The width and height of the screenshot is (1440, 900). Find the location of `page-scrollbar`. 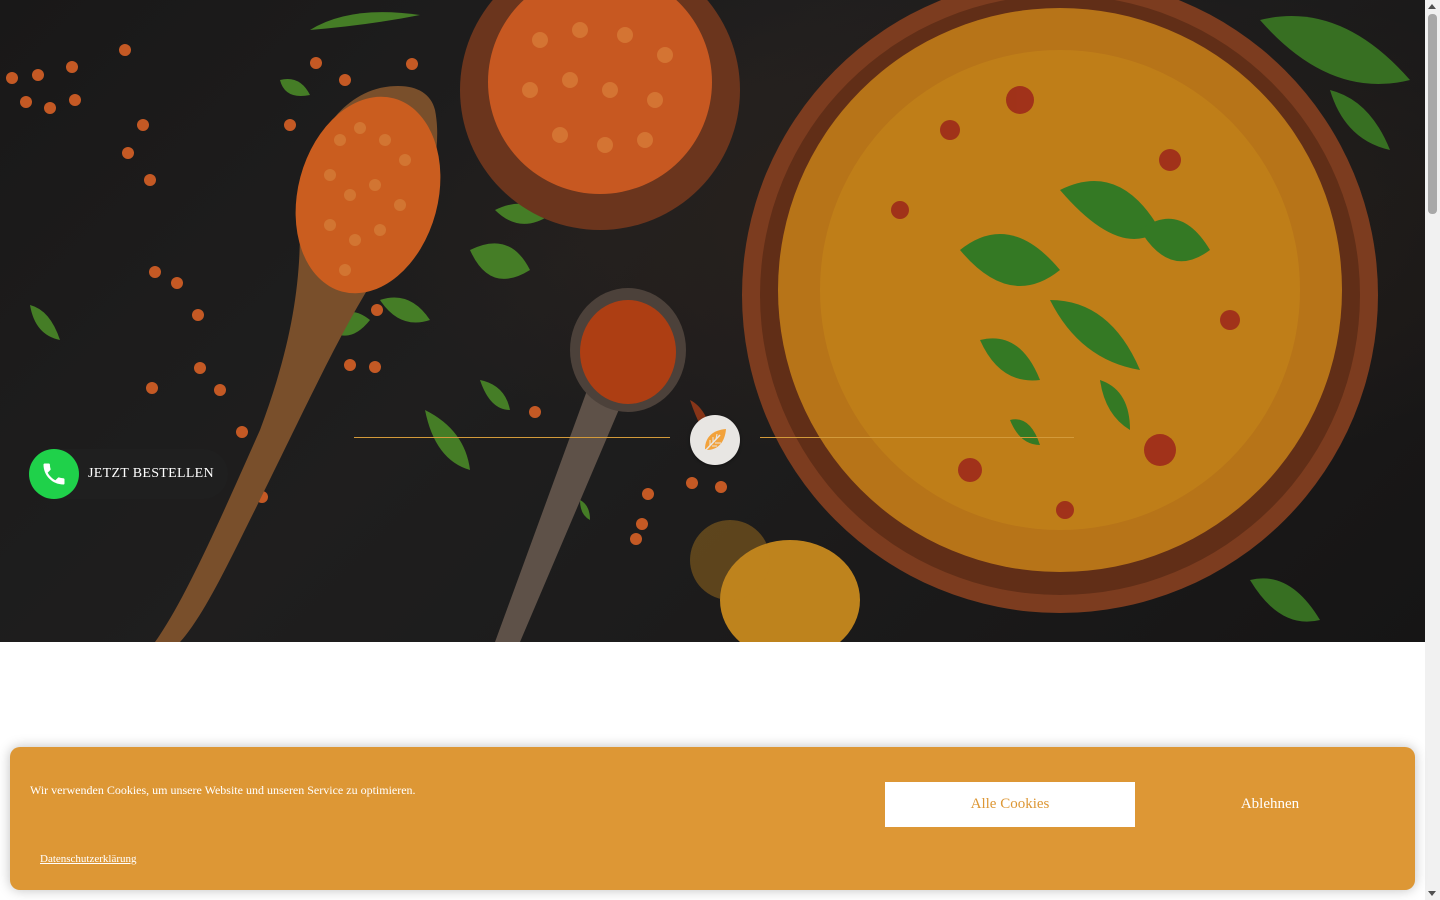

page-scrollbar is located at coordinates (1432, 450).